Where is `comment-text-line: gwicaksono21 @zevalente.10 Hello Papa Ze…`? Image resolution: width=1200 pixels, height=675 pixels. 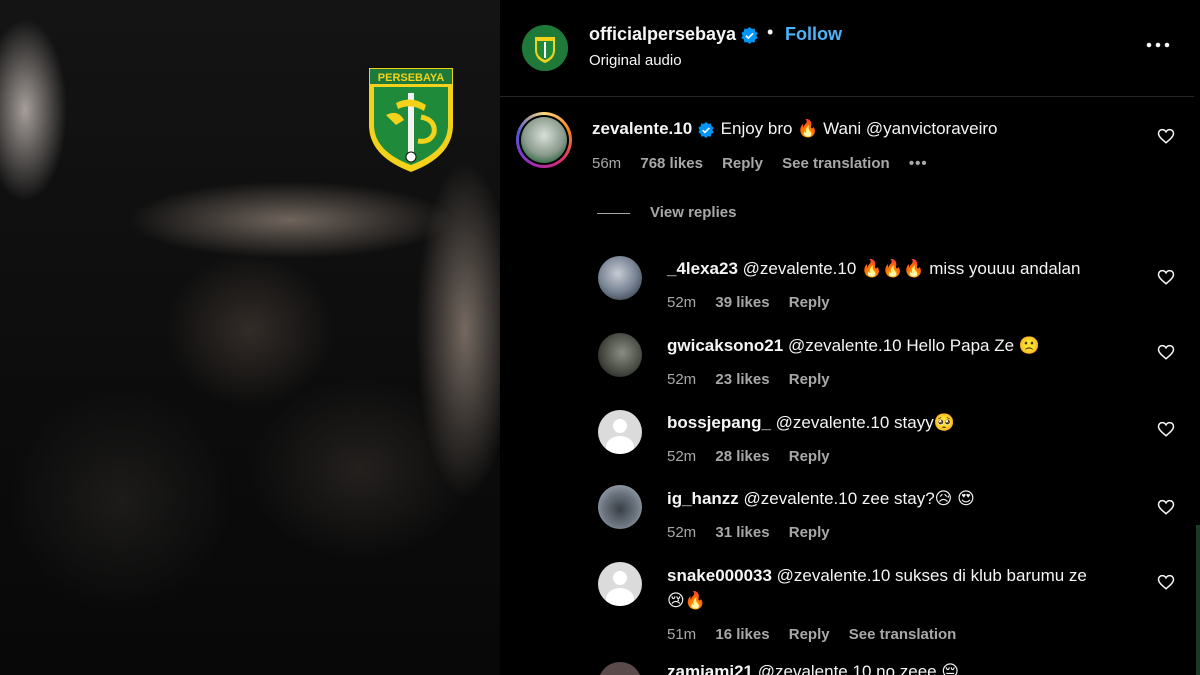 comment-text-line: gwicaksono21 @zevalente.10 Hello Papa Ze… is located at coordinates (853, 346).